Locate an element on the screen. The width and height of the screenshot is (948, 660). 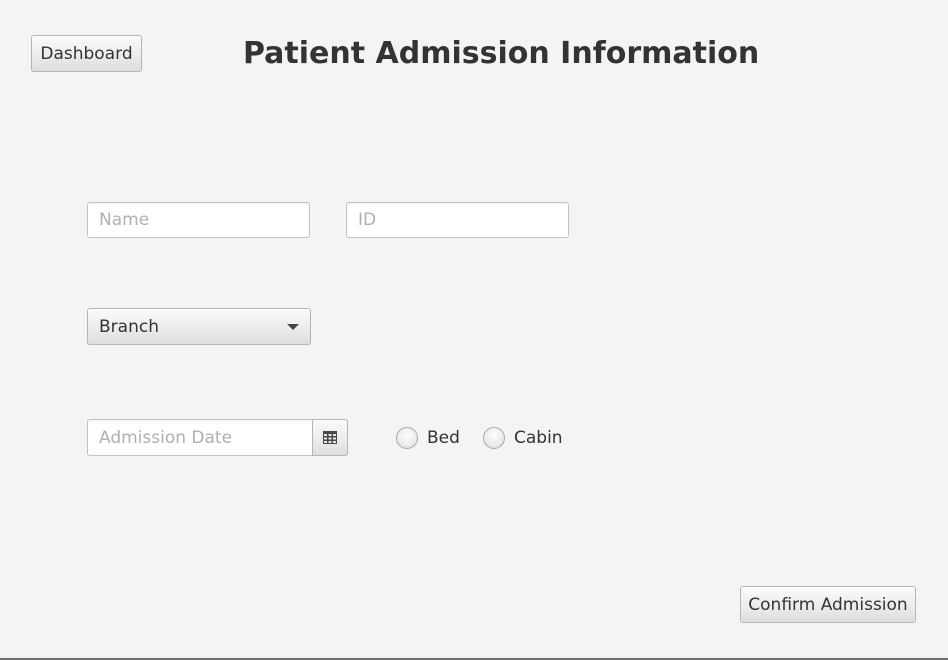
radio-bed: Bed is located at coordinates (428, 438).